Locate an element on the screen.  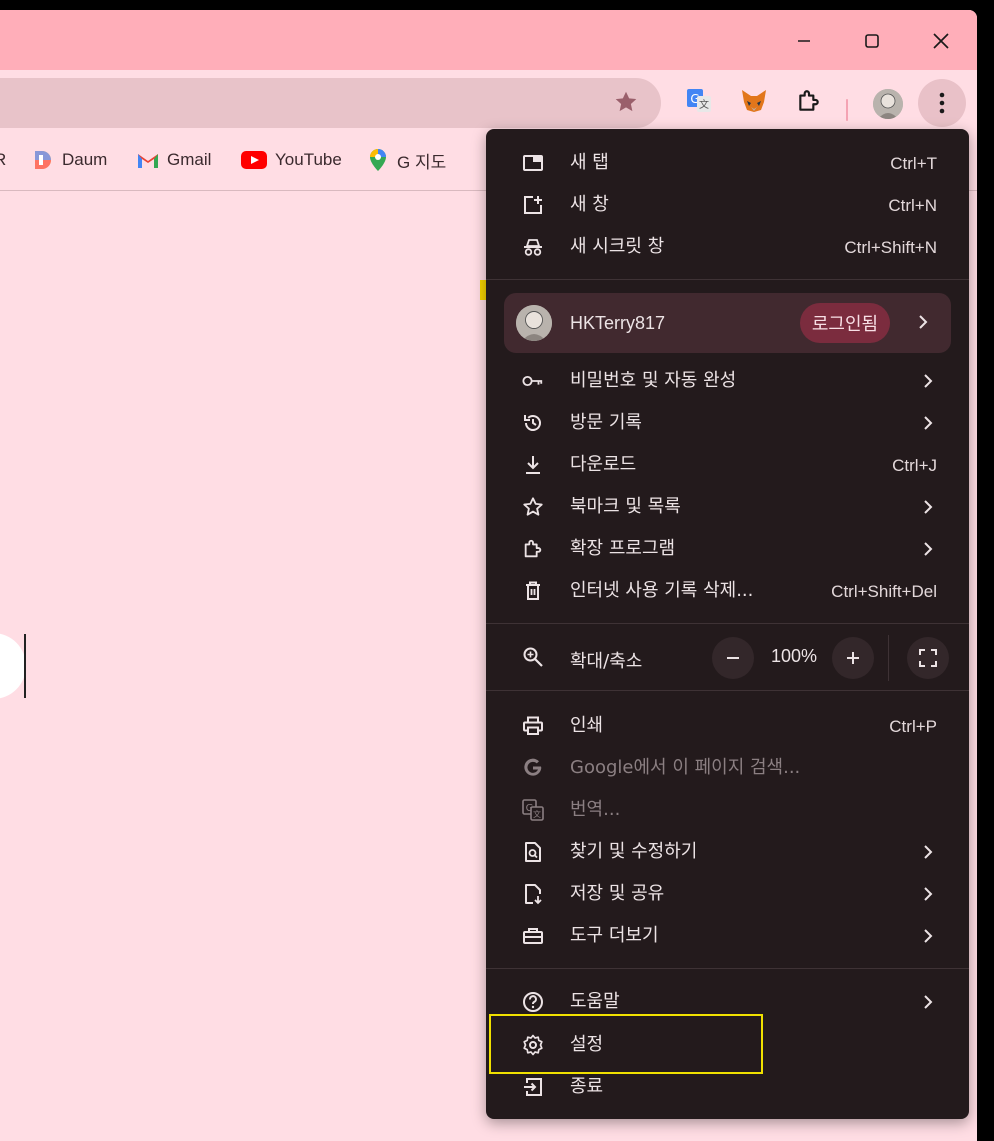
zoom-label: 확대/축소 is located at coordinates (606, 661).